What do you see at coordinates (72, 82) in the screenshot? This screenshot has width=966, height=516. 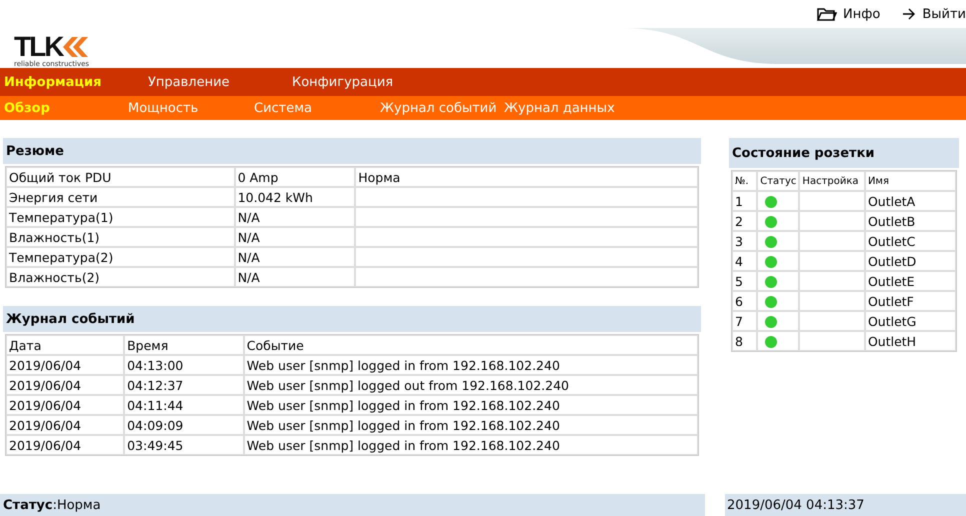 I see `nav-tab: Информация` at bounding box center [72, 82].